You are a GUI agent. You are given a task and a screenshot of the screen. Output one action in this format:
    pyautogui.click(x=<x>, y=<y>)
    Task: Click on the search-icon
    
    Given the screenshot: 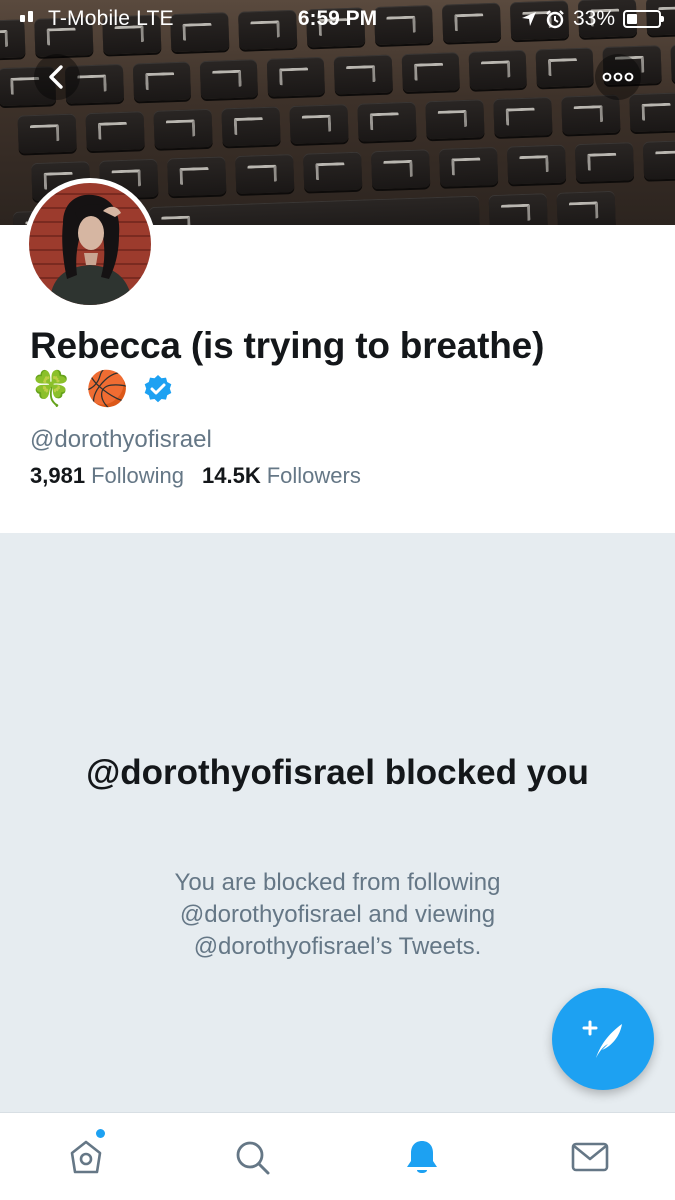 What is the action you would take?
    pyautogui.click(x=253, y=1158)
    